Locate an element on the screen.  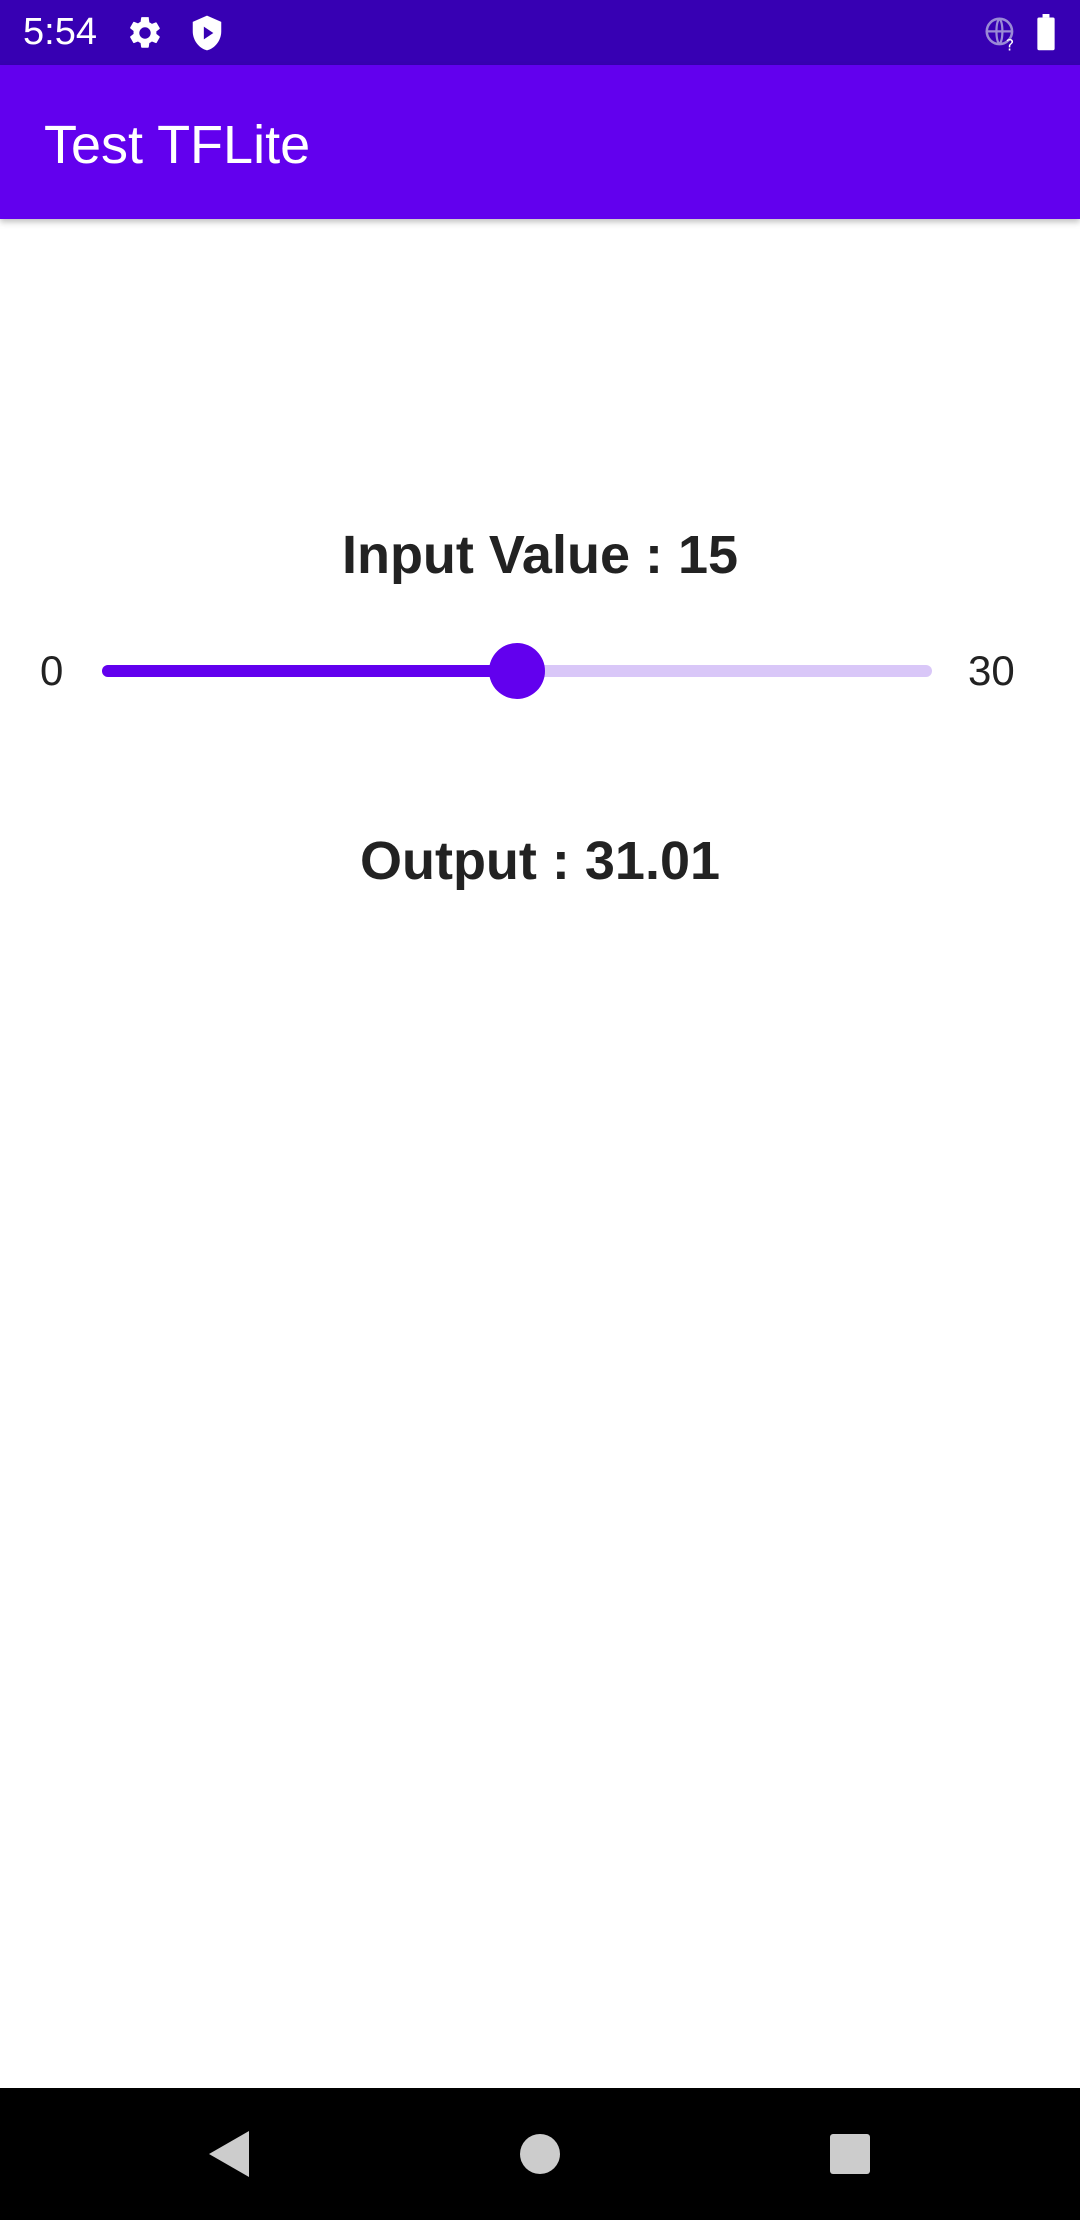
back-icon is located at coordinates (228, 2154).